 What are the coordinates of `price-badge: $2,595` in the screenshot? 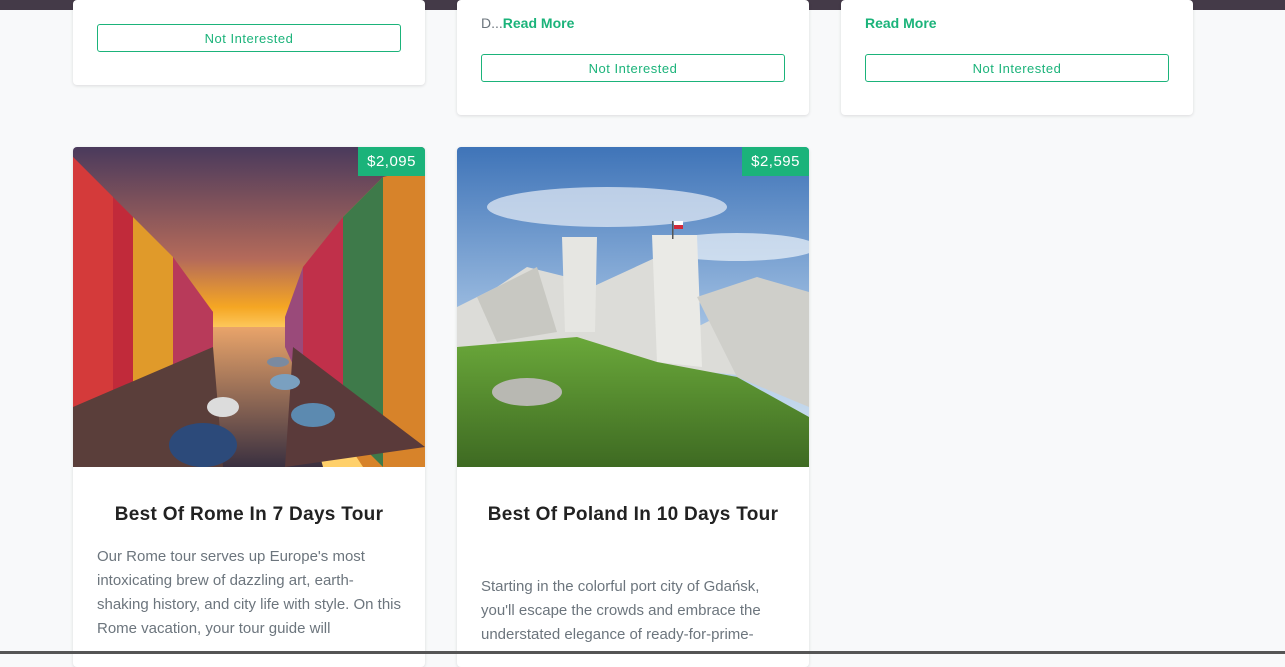 It's located at (775, 161).